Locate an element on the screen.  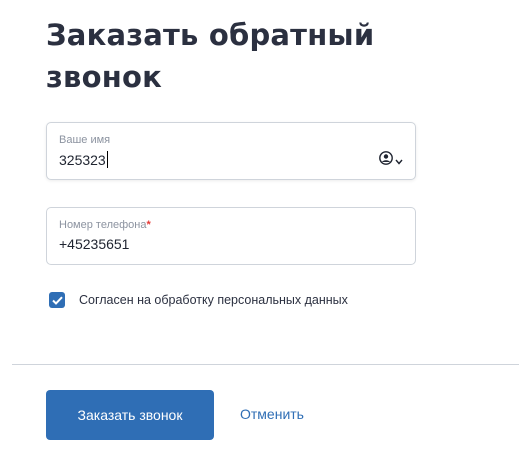
phone-field-value-row: +45235651 is located at coordinates (94, 244).